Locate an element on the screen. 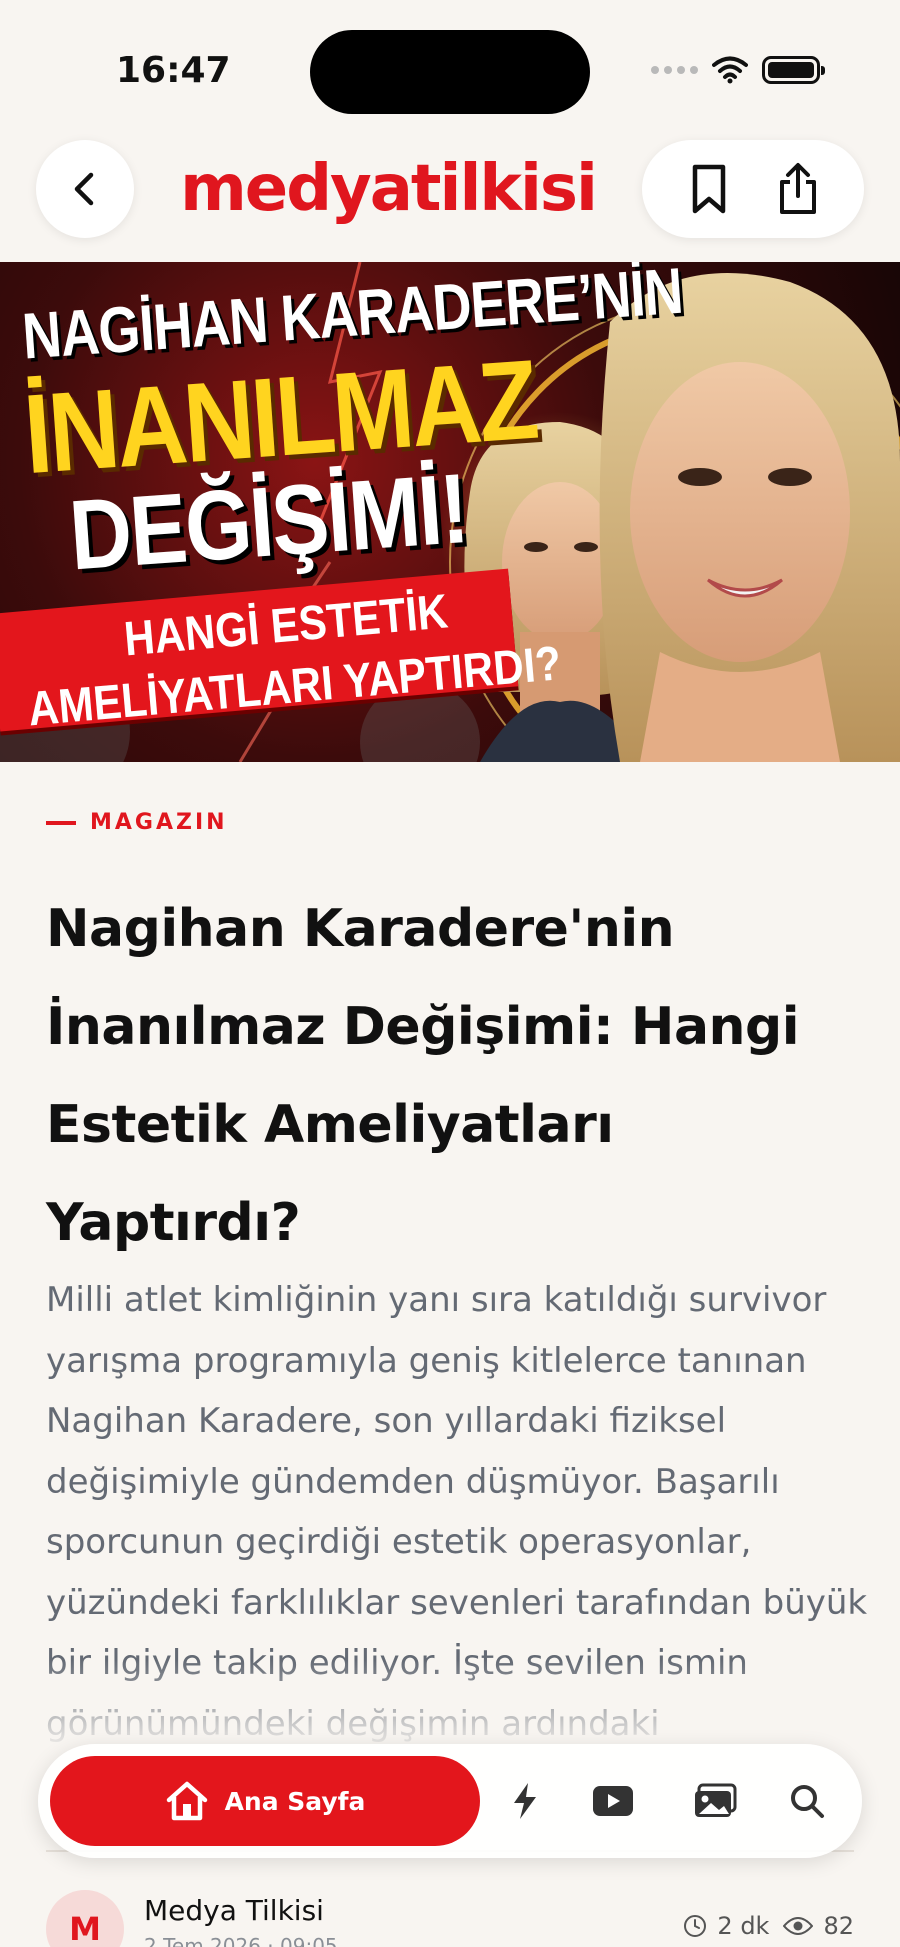  video-icon is located at coordinates (613, 1801).